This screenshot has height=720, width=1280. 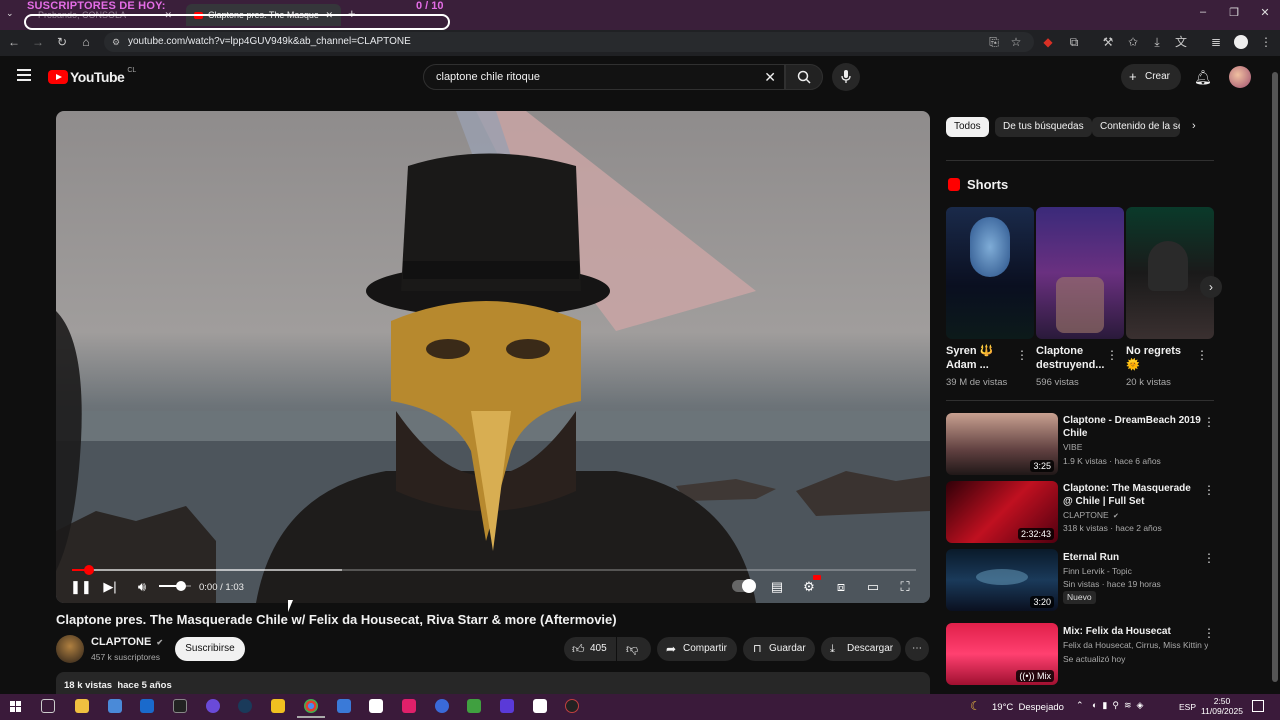 I want to click on volume-slider, so click(x=175, y=586).